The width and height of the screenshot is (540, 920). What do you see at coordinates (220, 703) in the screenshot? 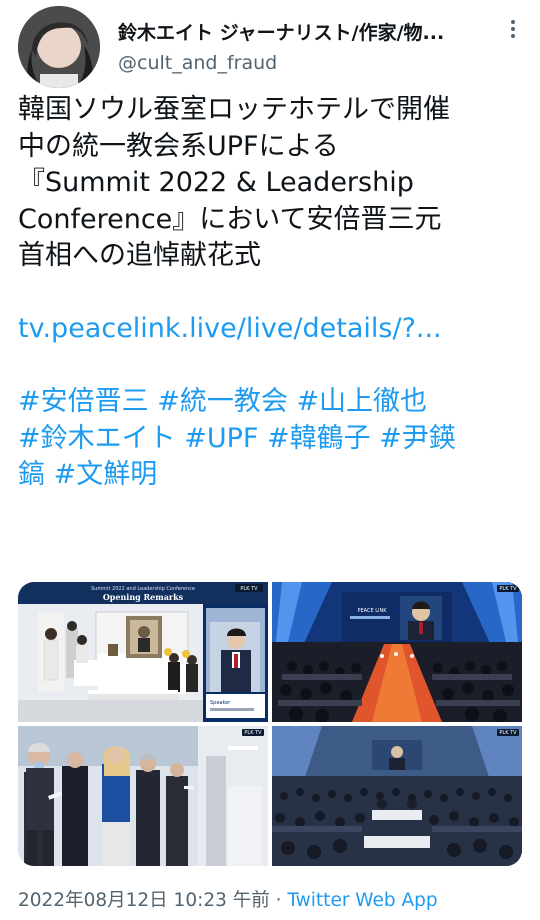
I see `speaker-caption: Speaker` at bounding box center [220, 703].